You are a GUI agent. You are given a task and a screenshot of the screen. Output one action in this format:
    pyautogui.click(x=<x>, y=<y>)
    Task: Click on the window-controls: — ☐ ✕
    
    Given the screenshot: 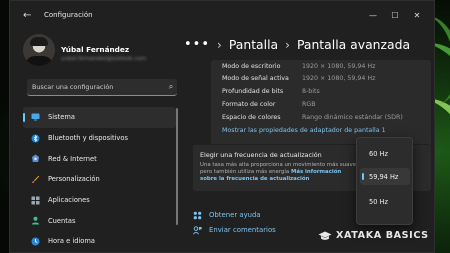 What is the action you would take?
    pyautogui.click(x=395, y=15)
    